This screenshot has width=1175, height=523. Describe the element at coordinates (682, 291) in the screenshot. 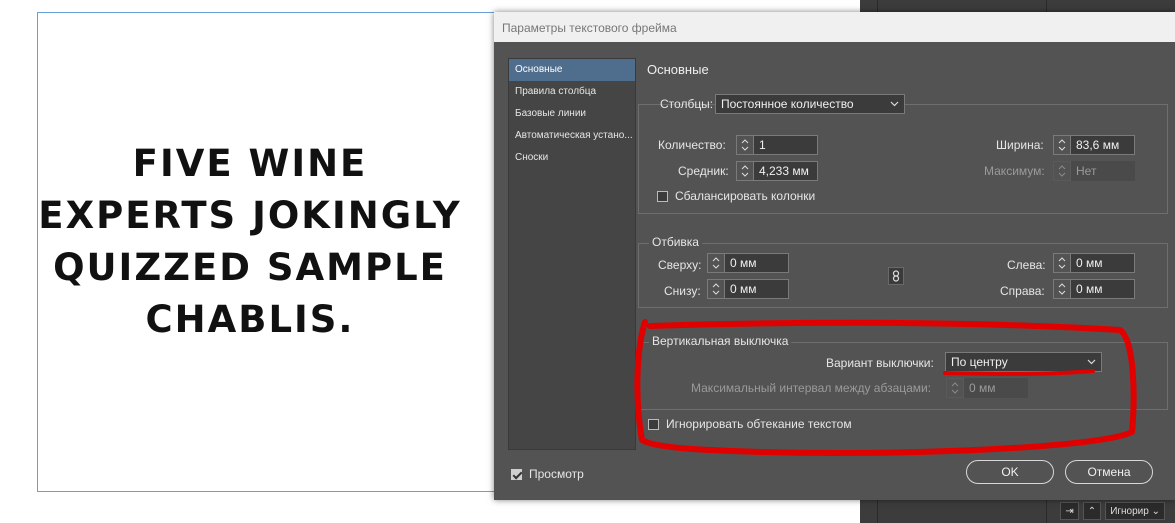

I see `inset-bottom-label: Снизу:` at that location.